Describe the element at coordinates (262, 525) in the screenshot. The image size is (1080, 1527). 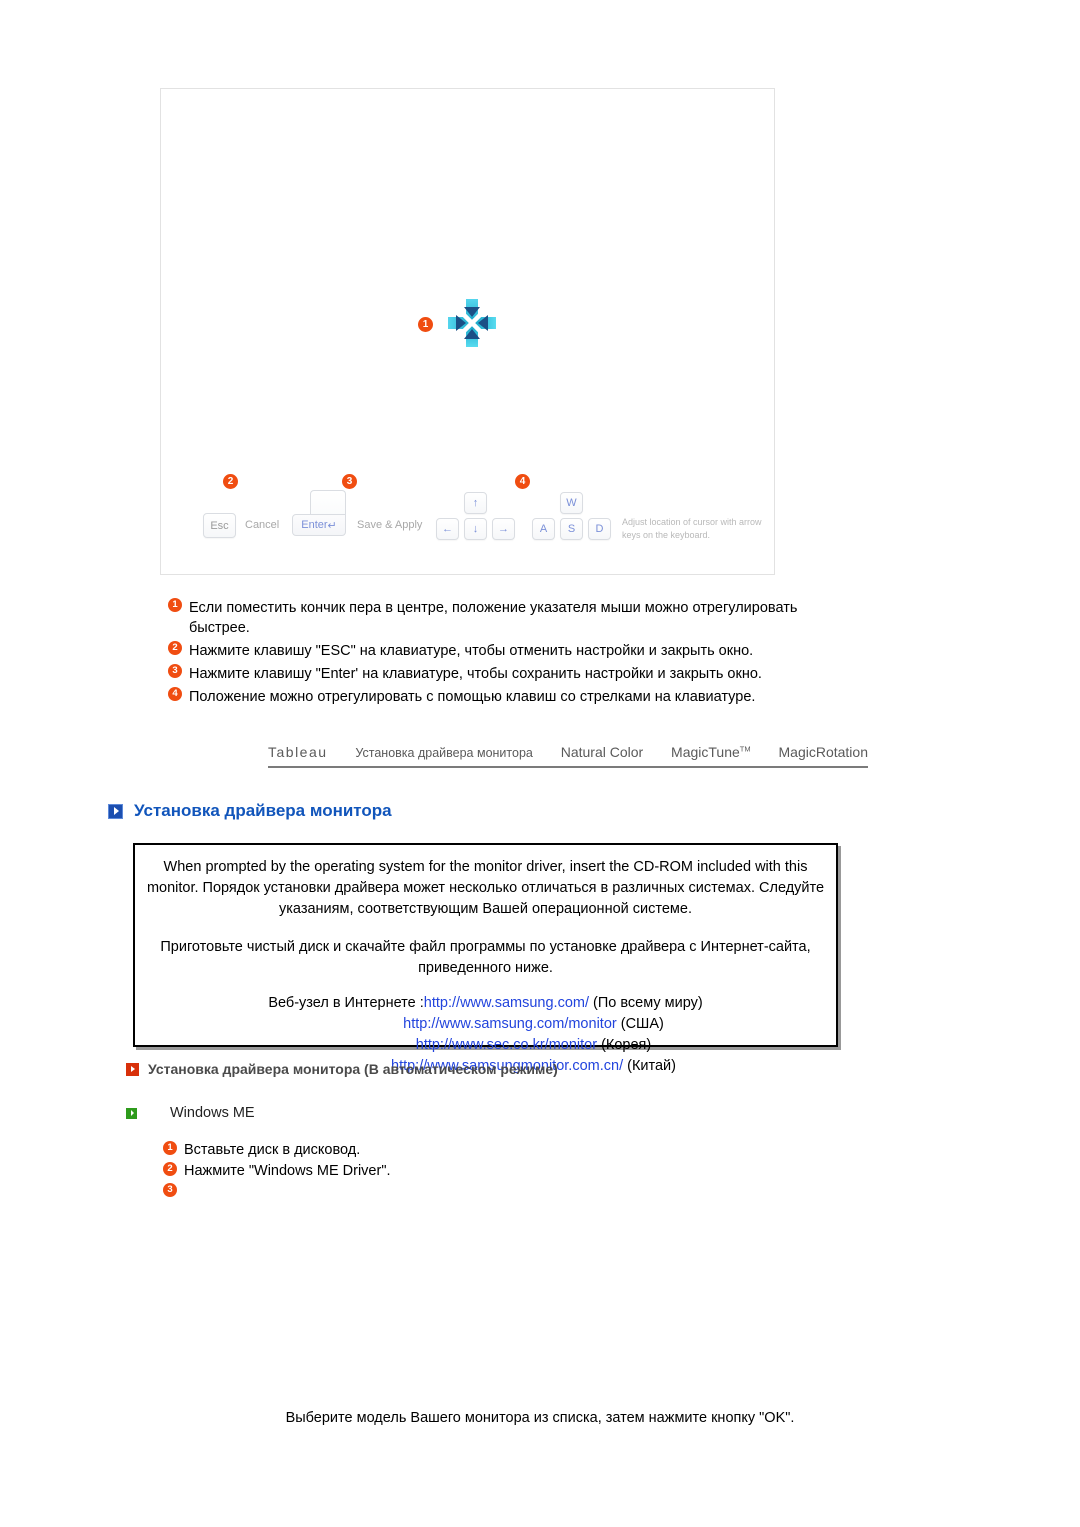
I see `esc-key-caption: Cancel` at that location.